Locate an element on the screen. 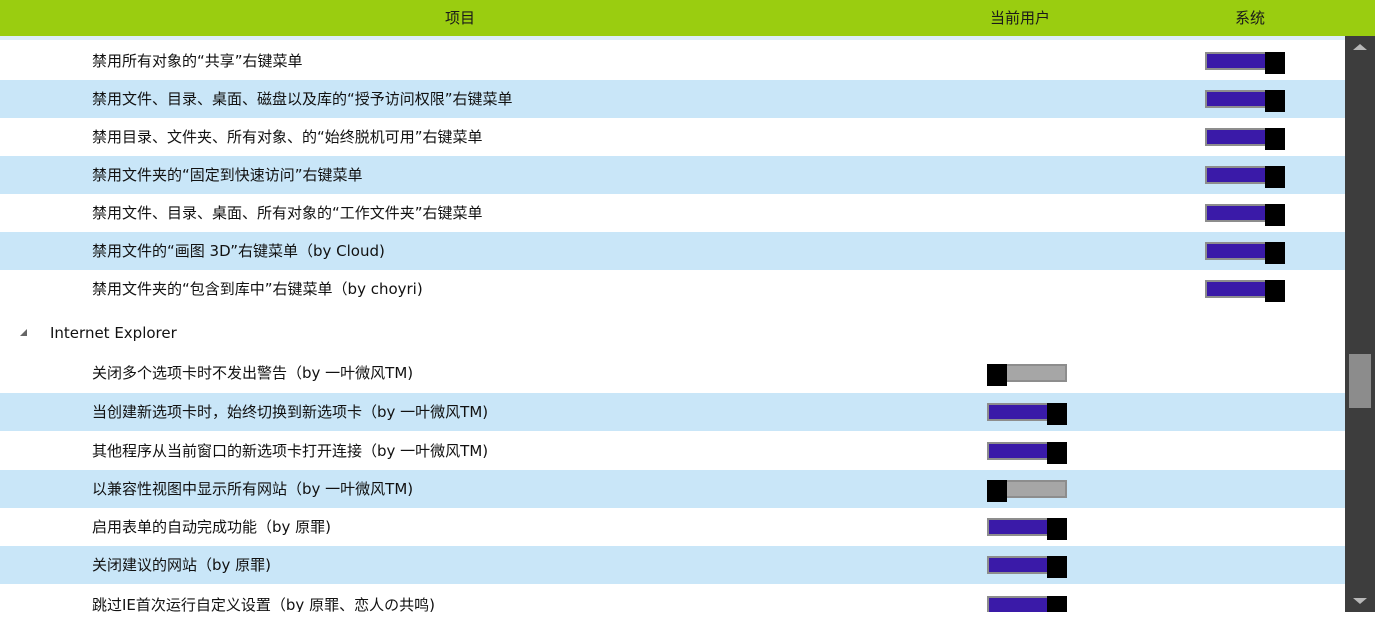 The height and width of the screenshot is (618, 1375). column-header: 项目 当前用户 系统 is located at coordinates (687, 18).